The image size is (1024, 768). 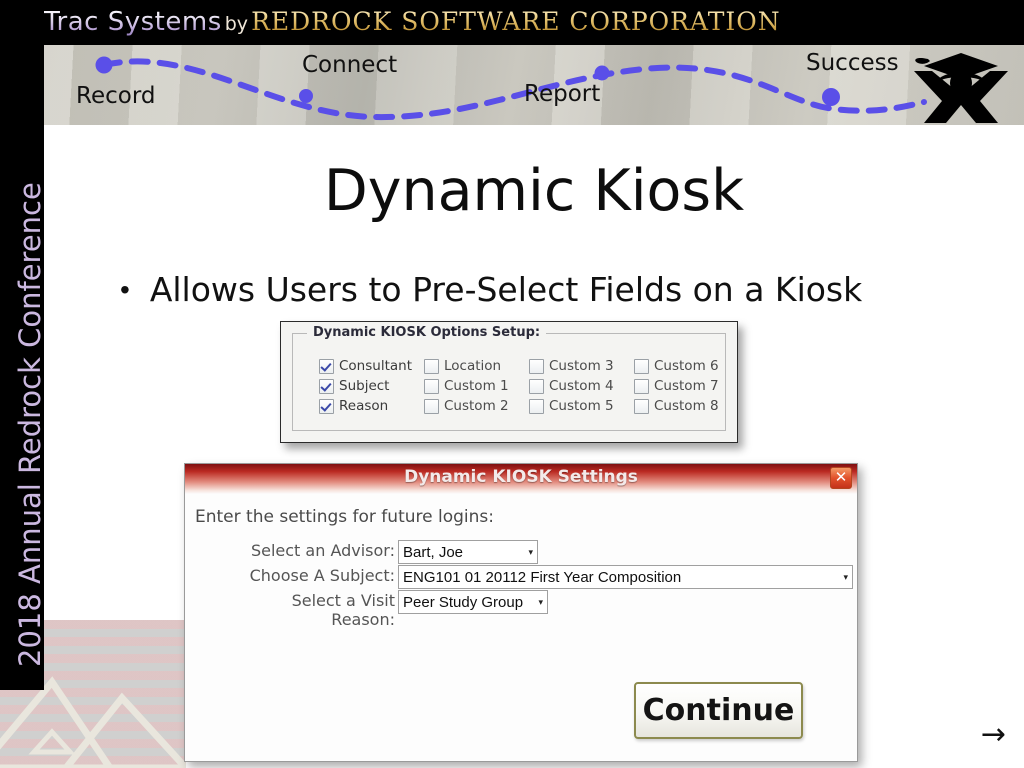 I want to click on stage-label-success: Success, so click(x=852, y=63).